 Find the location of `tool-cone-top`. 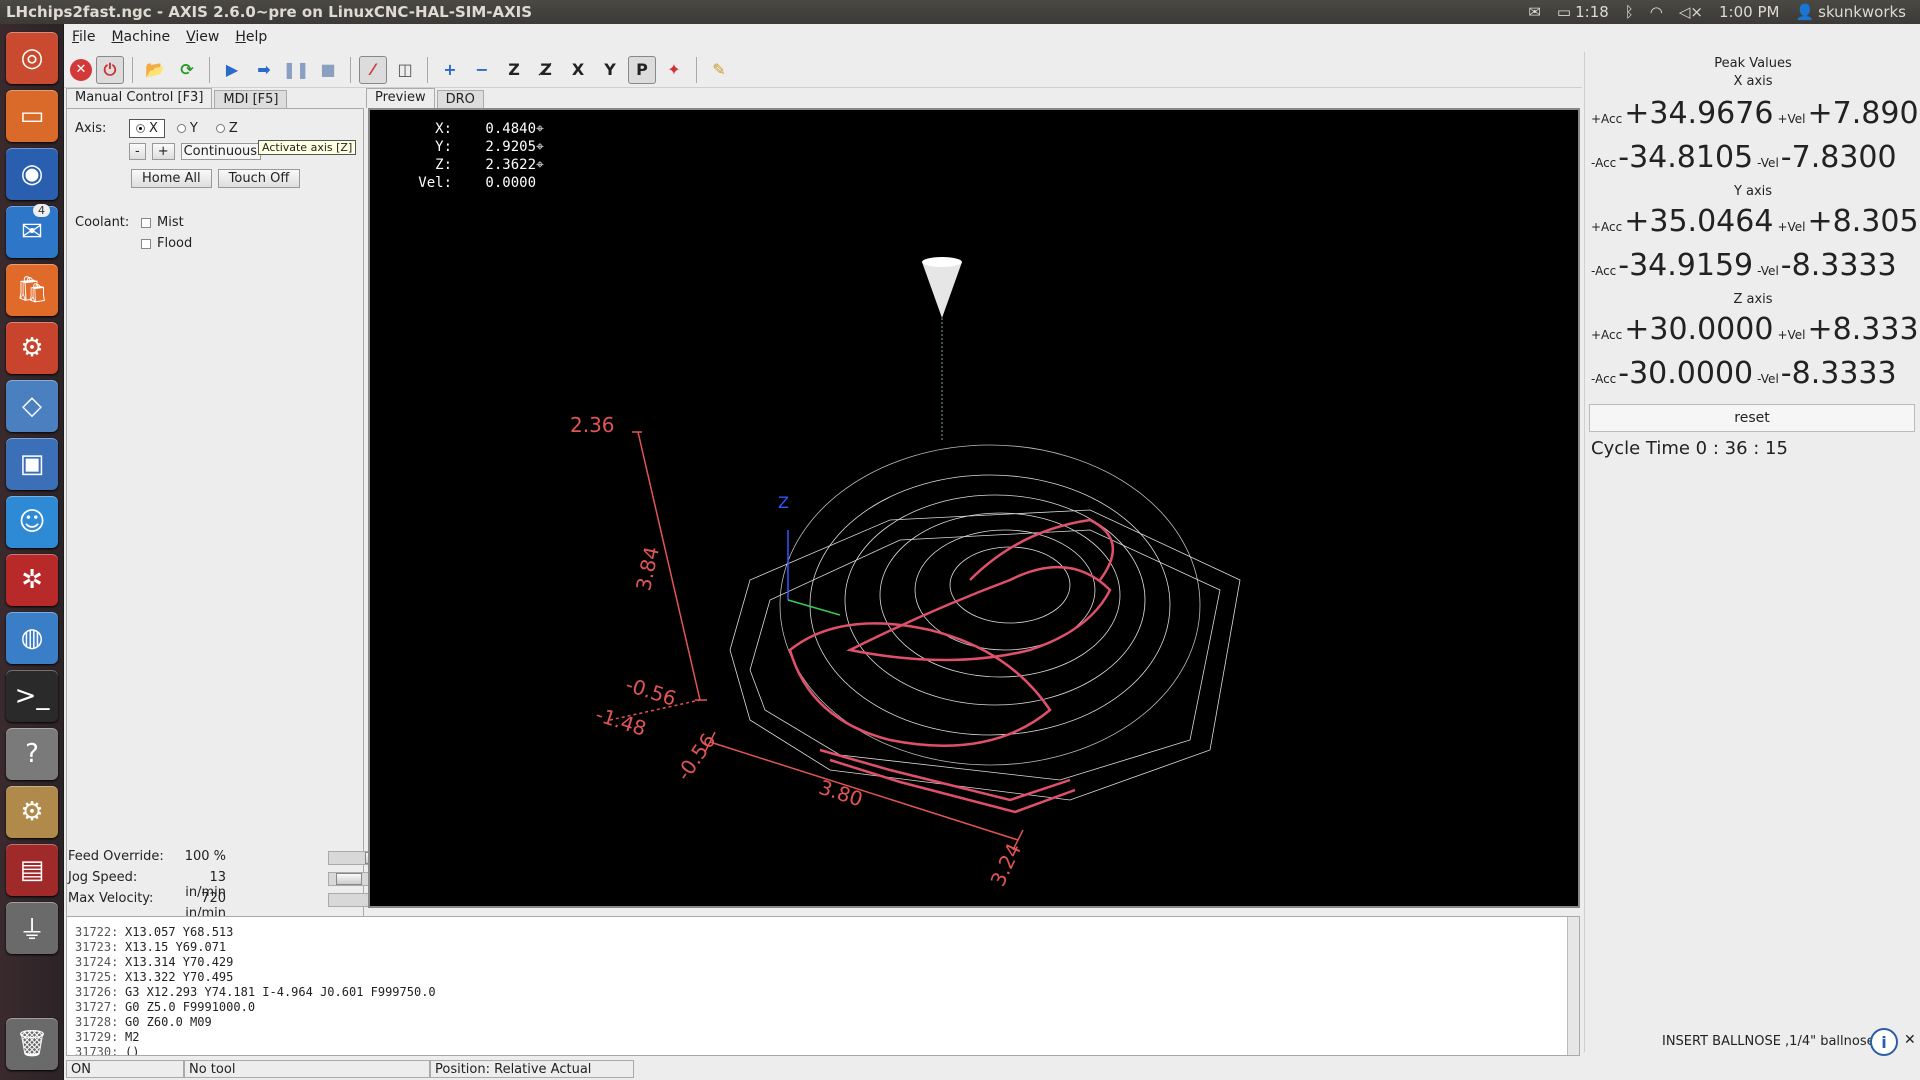

tool-cone-top is located at coordinates (942, 262).